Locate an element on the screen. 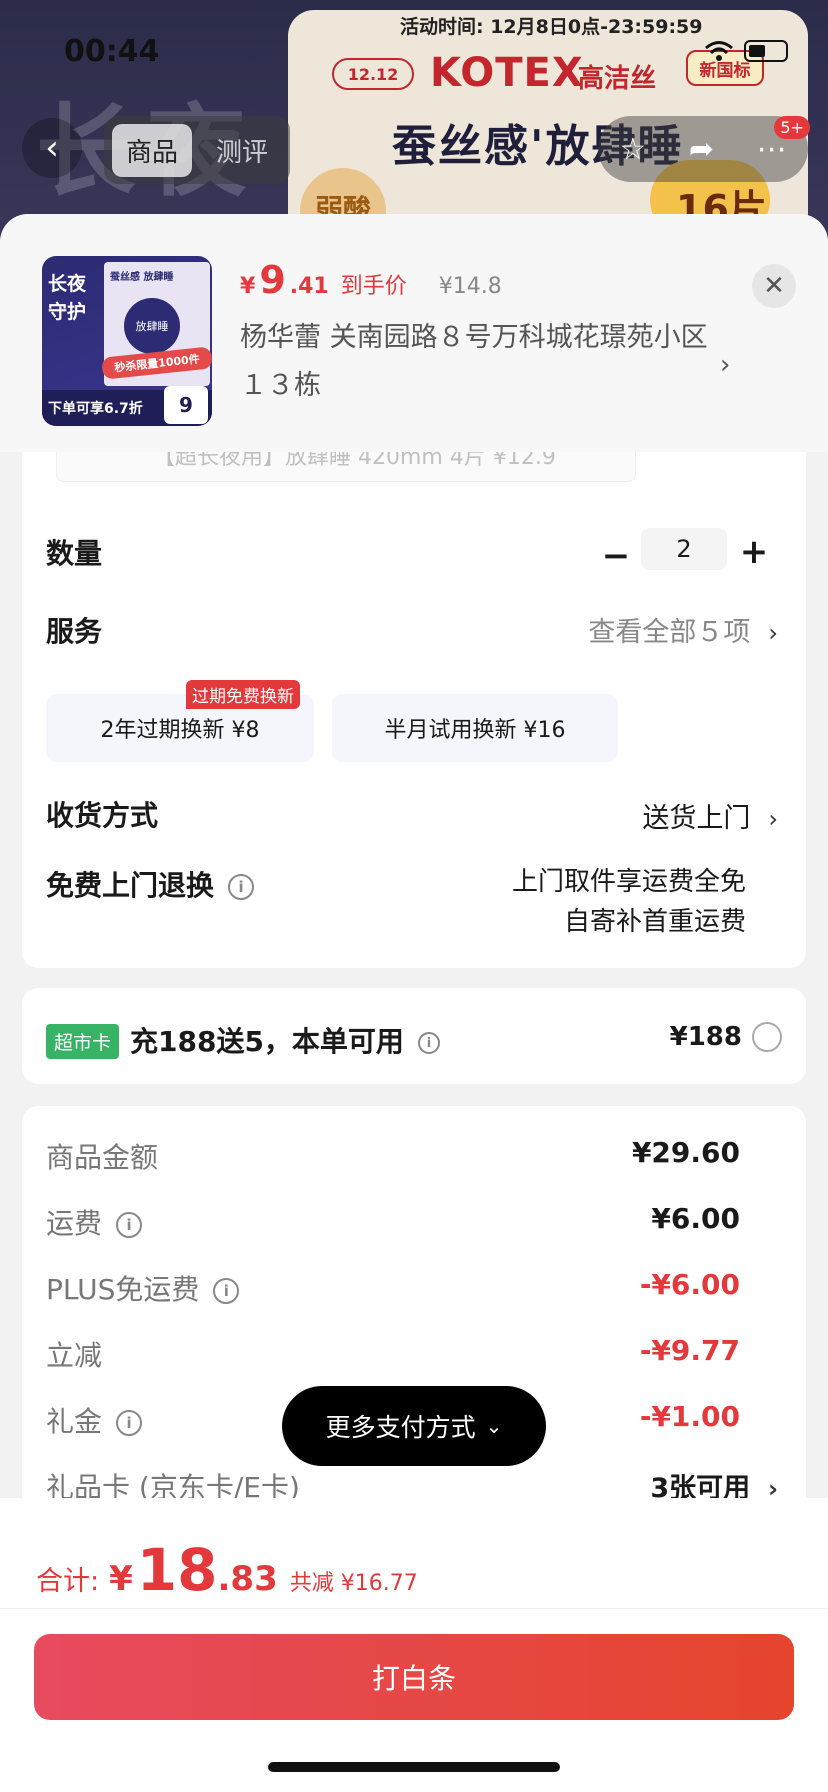  free-return-detail: 上门取件享运费全免 自寄补首重运费 is located at coordinates (629, 902).